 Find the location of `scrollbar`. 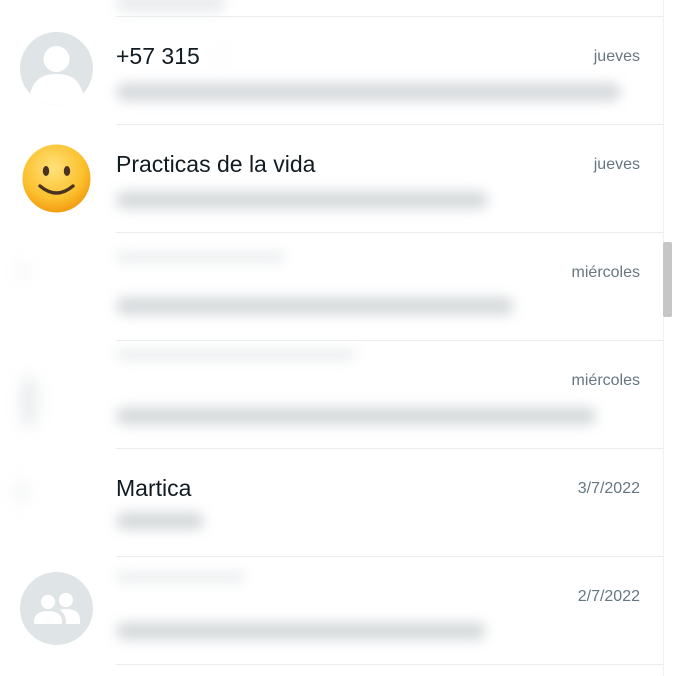

scrollbar is located at coordinates (672, 338).